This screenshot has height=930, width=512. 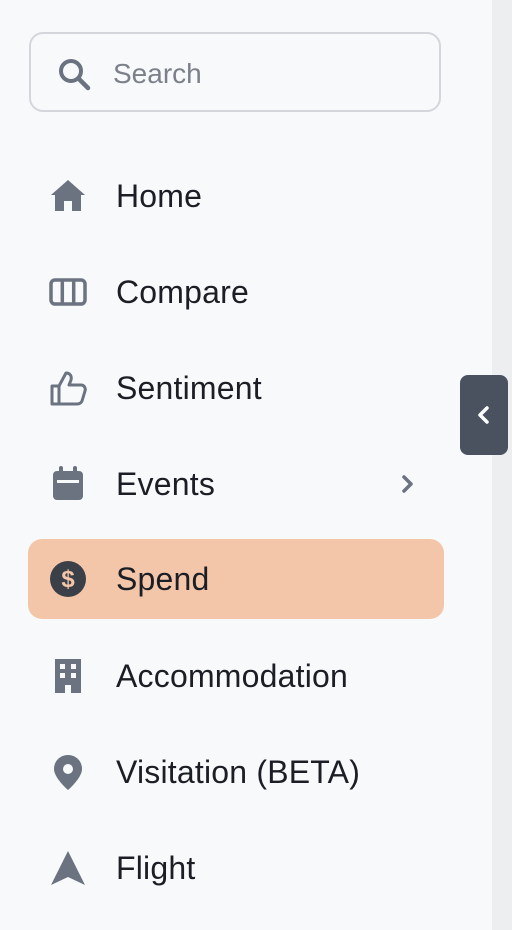 I want to click on sidebar-item-sentiment: Sentiment, so click(x=236, y=388).